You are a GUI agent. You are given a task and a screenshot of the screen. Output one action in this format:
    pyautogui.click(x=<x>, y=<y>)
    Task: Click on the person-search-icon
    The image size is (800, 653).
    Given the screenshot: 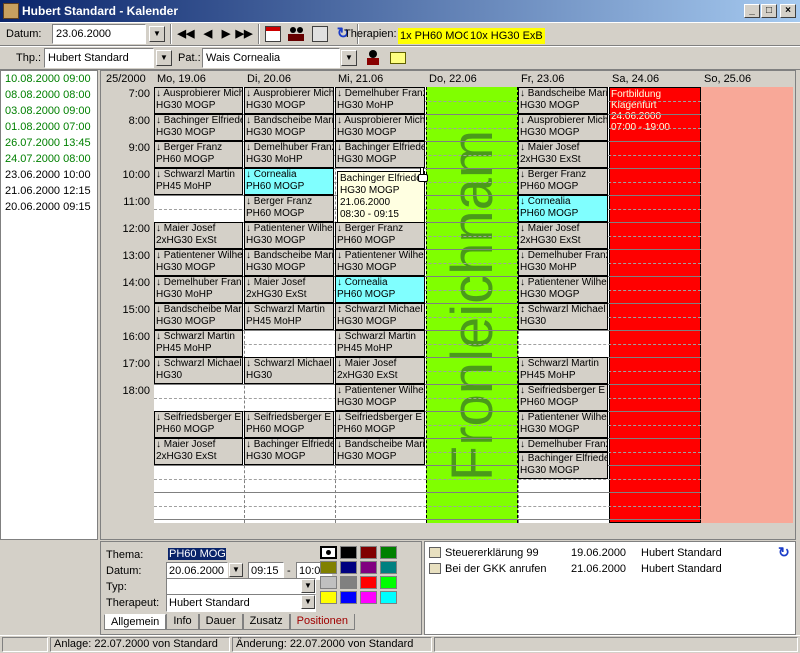 What is the action you would take?
    pyautogui.click(x=373, y=58)
    